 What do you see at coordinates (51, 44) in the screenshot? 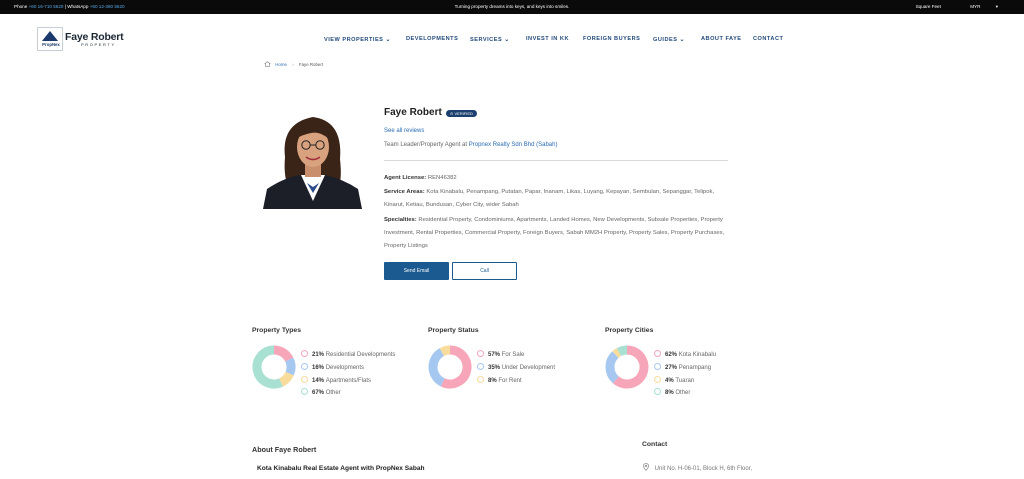
I see `logo-brand: PropNex` at bounding box center [51, 44].